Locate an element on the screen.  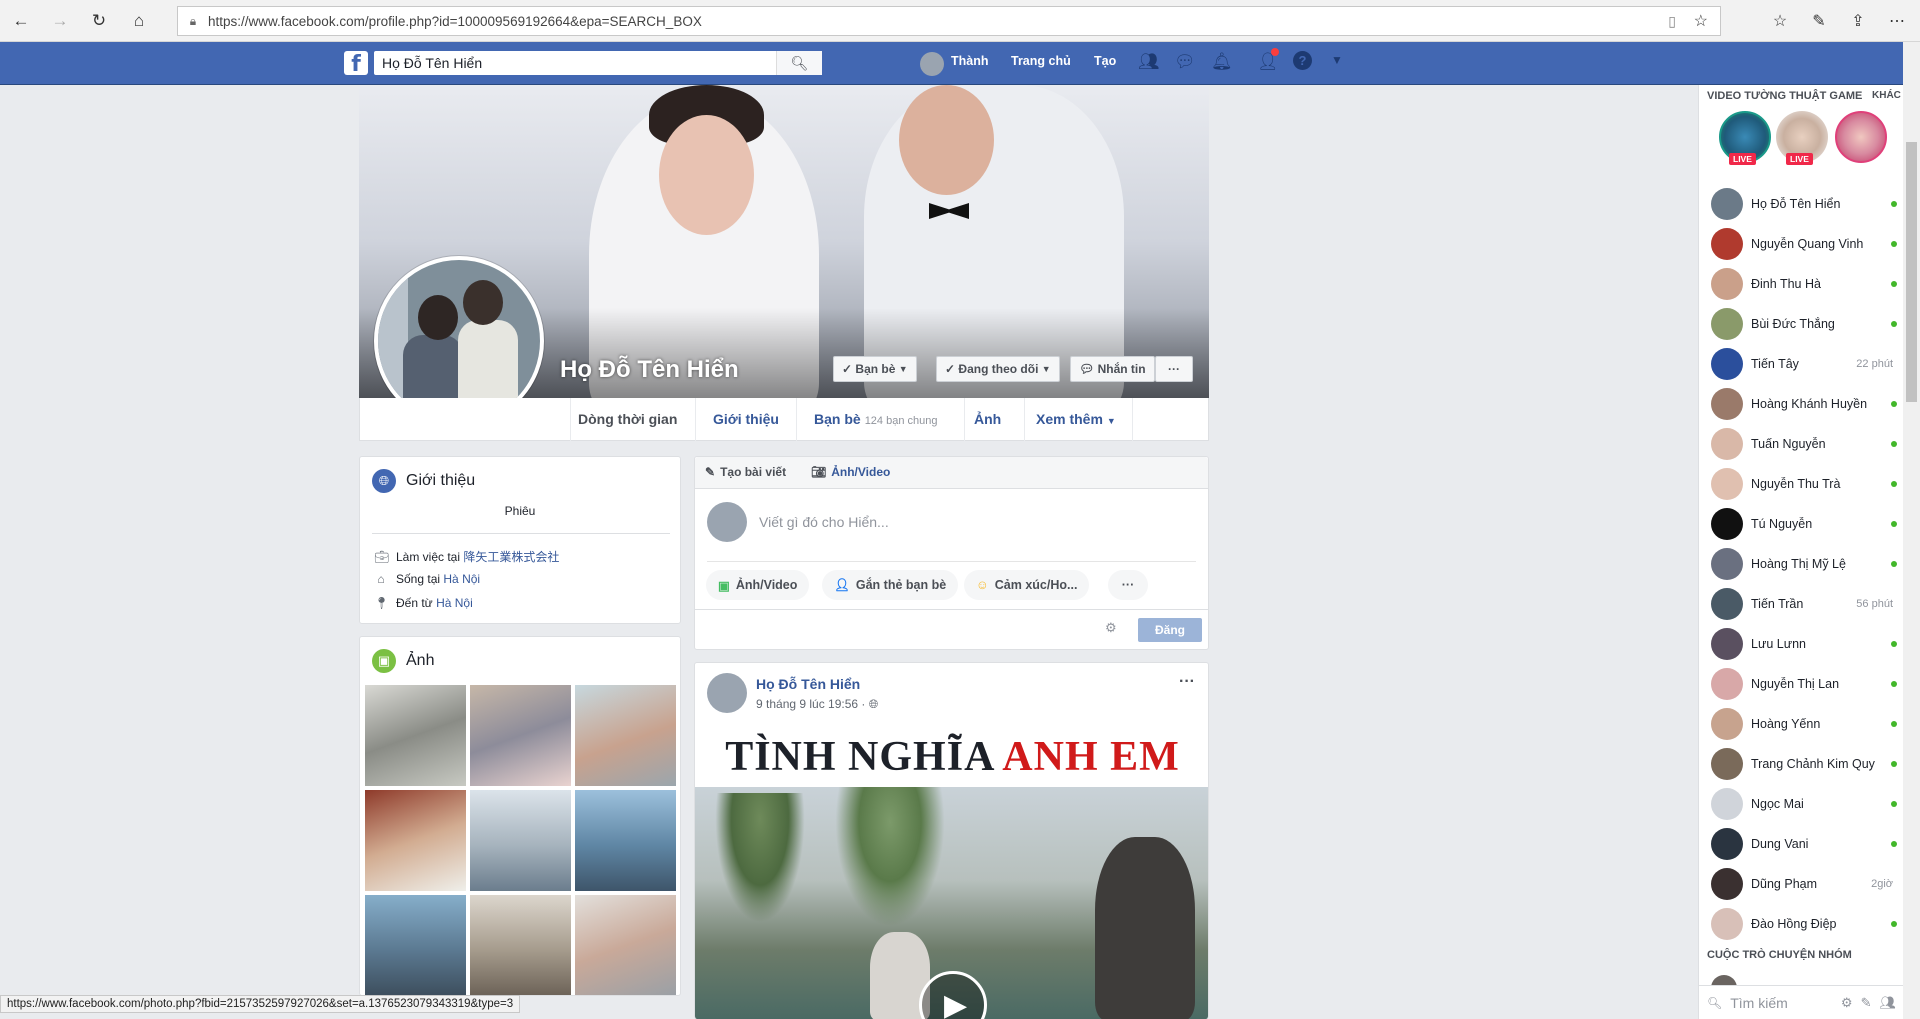
refresh-icon: ↻ is located at coordinates (99, 21).